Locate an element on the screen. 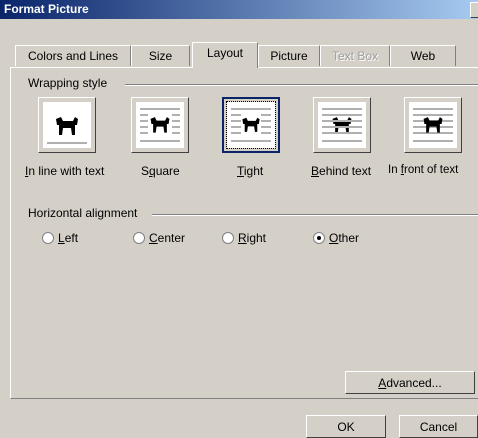 This screenshot has height=438, width=478. radio-other: Other is located at coordinates (336, 238).